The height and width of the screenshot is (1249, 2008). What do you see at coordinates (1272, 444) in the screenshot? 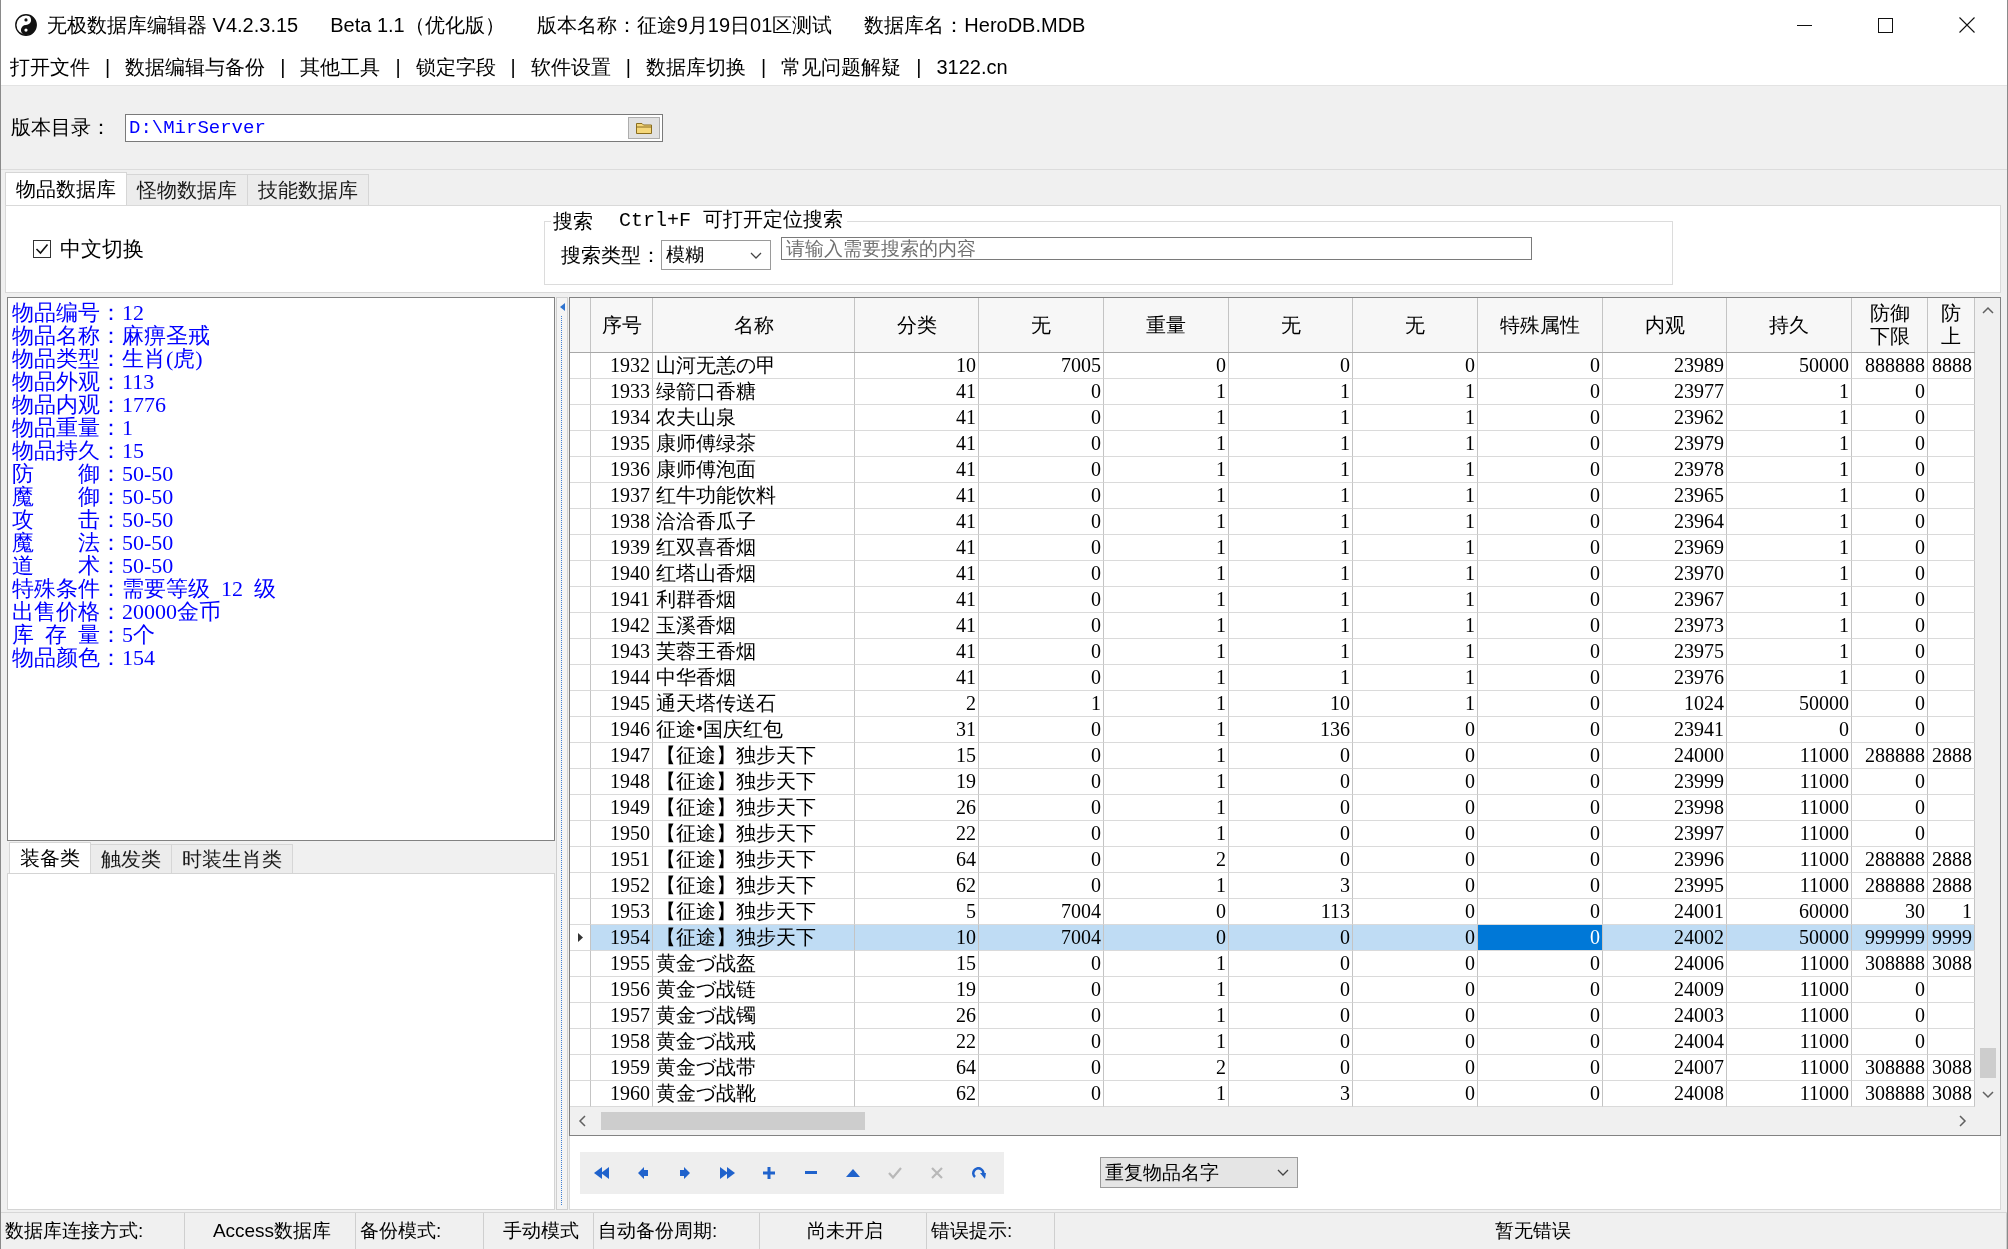
I see `table-row: 1935 康师傅绿茶 41 0 1 1 1 0 23979 1 0` at bounding box center [1272, 444].